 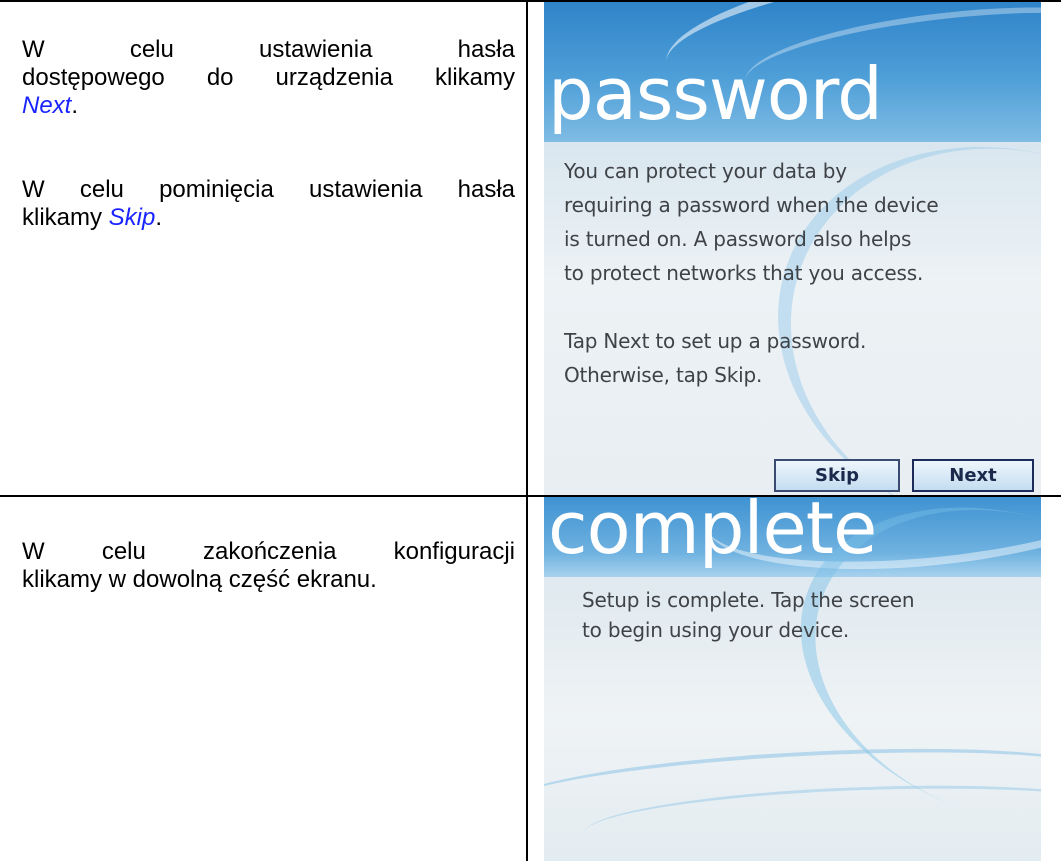 What do you see at coordinates (268, 189) in the screenshot?
I see `instruction-paragraph-skip-line1: W celu pominięcia ustawienia hasła` at bounding box center [268, 189].